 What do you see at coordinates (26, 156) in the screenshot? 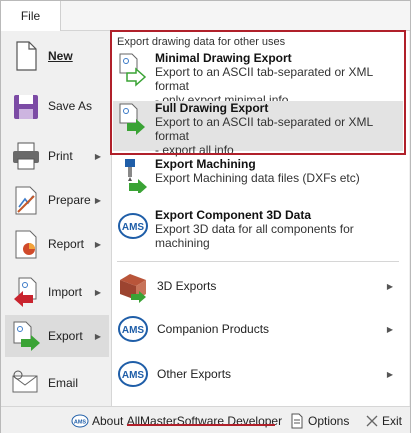
I see `printer-icon` at bounding box center [26, 156].